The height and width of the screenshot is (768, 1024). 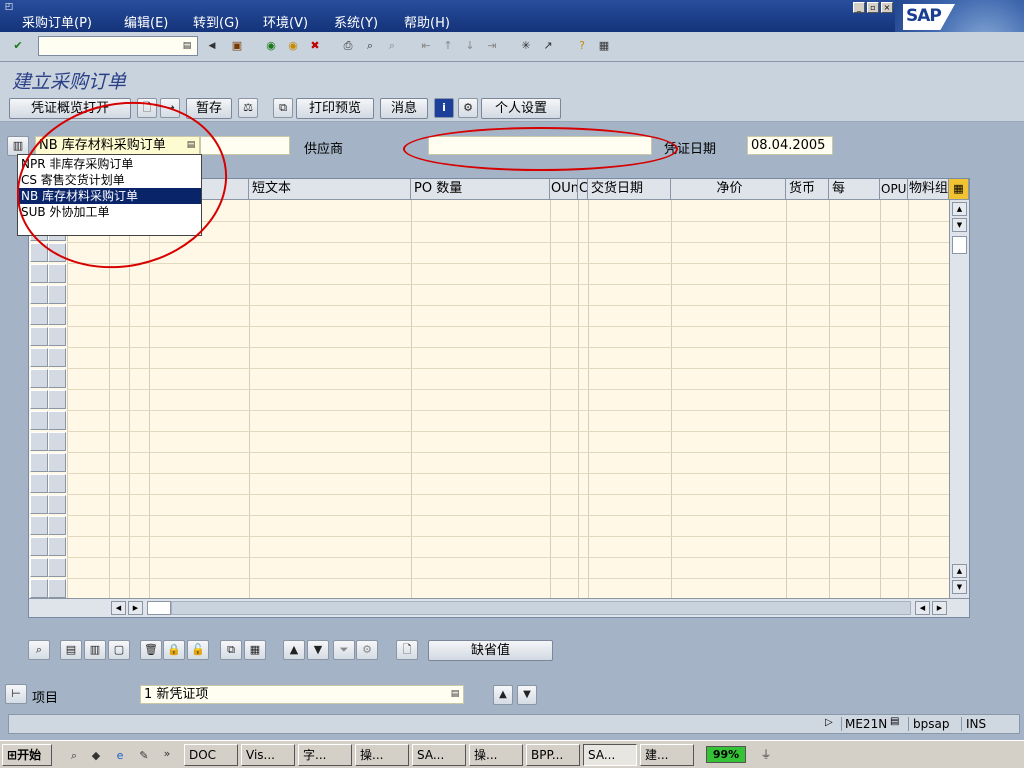 I want to click on quicklaunch-sap-icon: ◆, so click(x=96, y=756).